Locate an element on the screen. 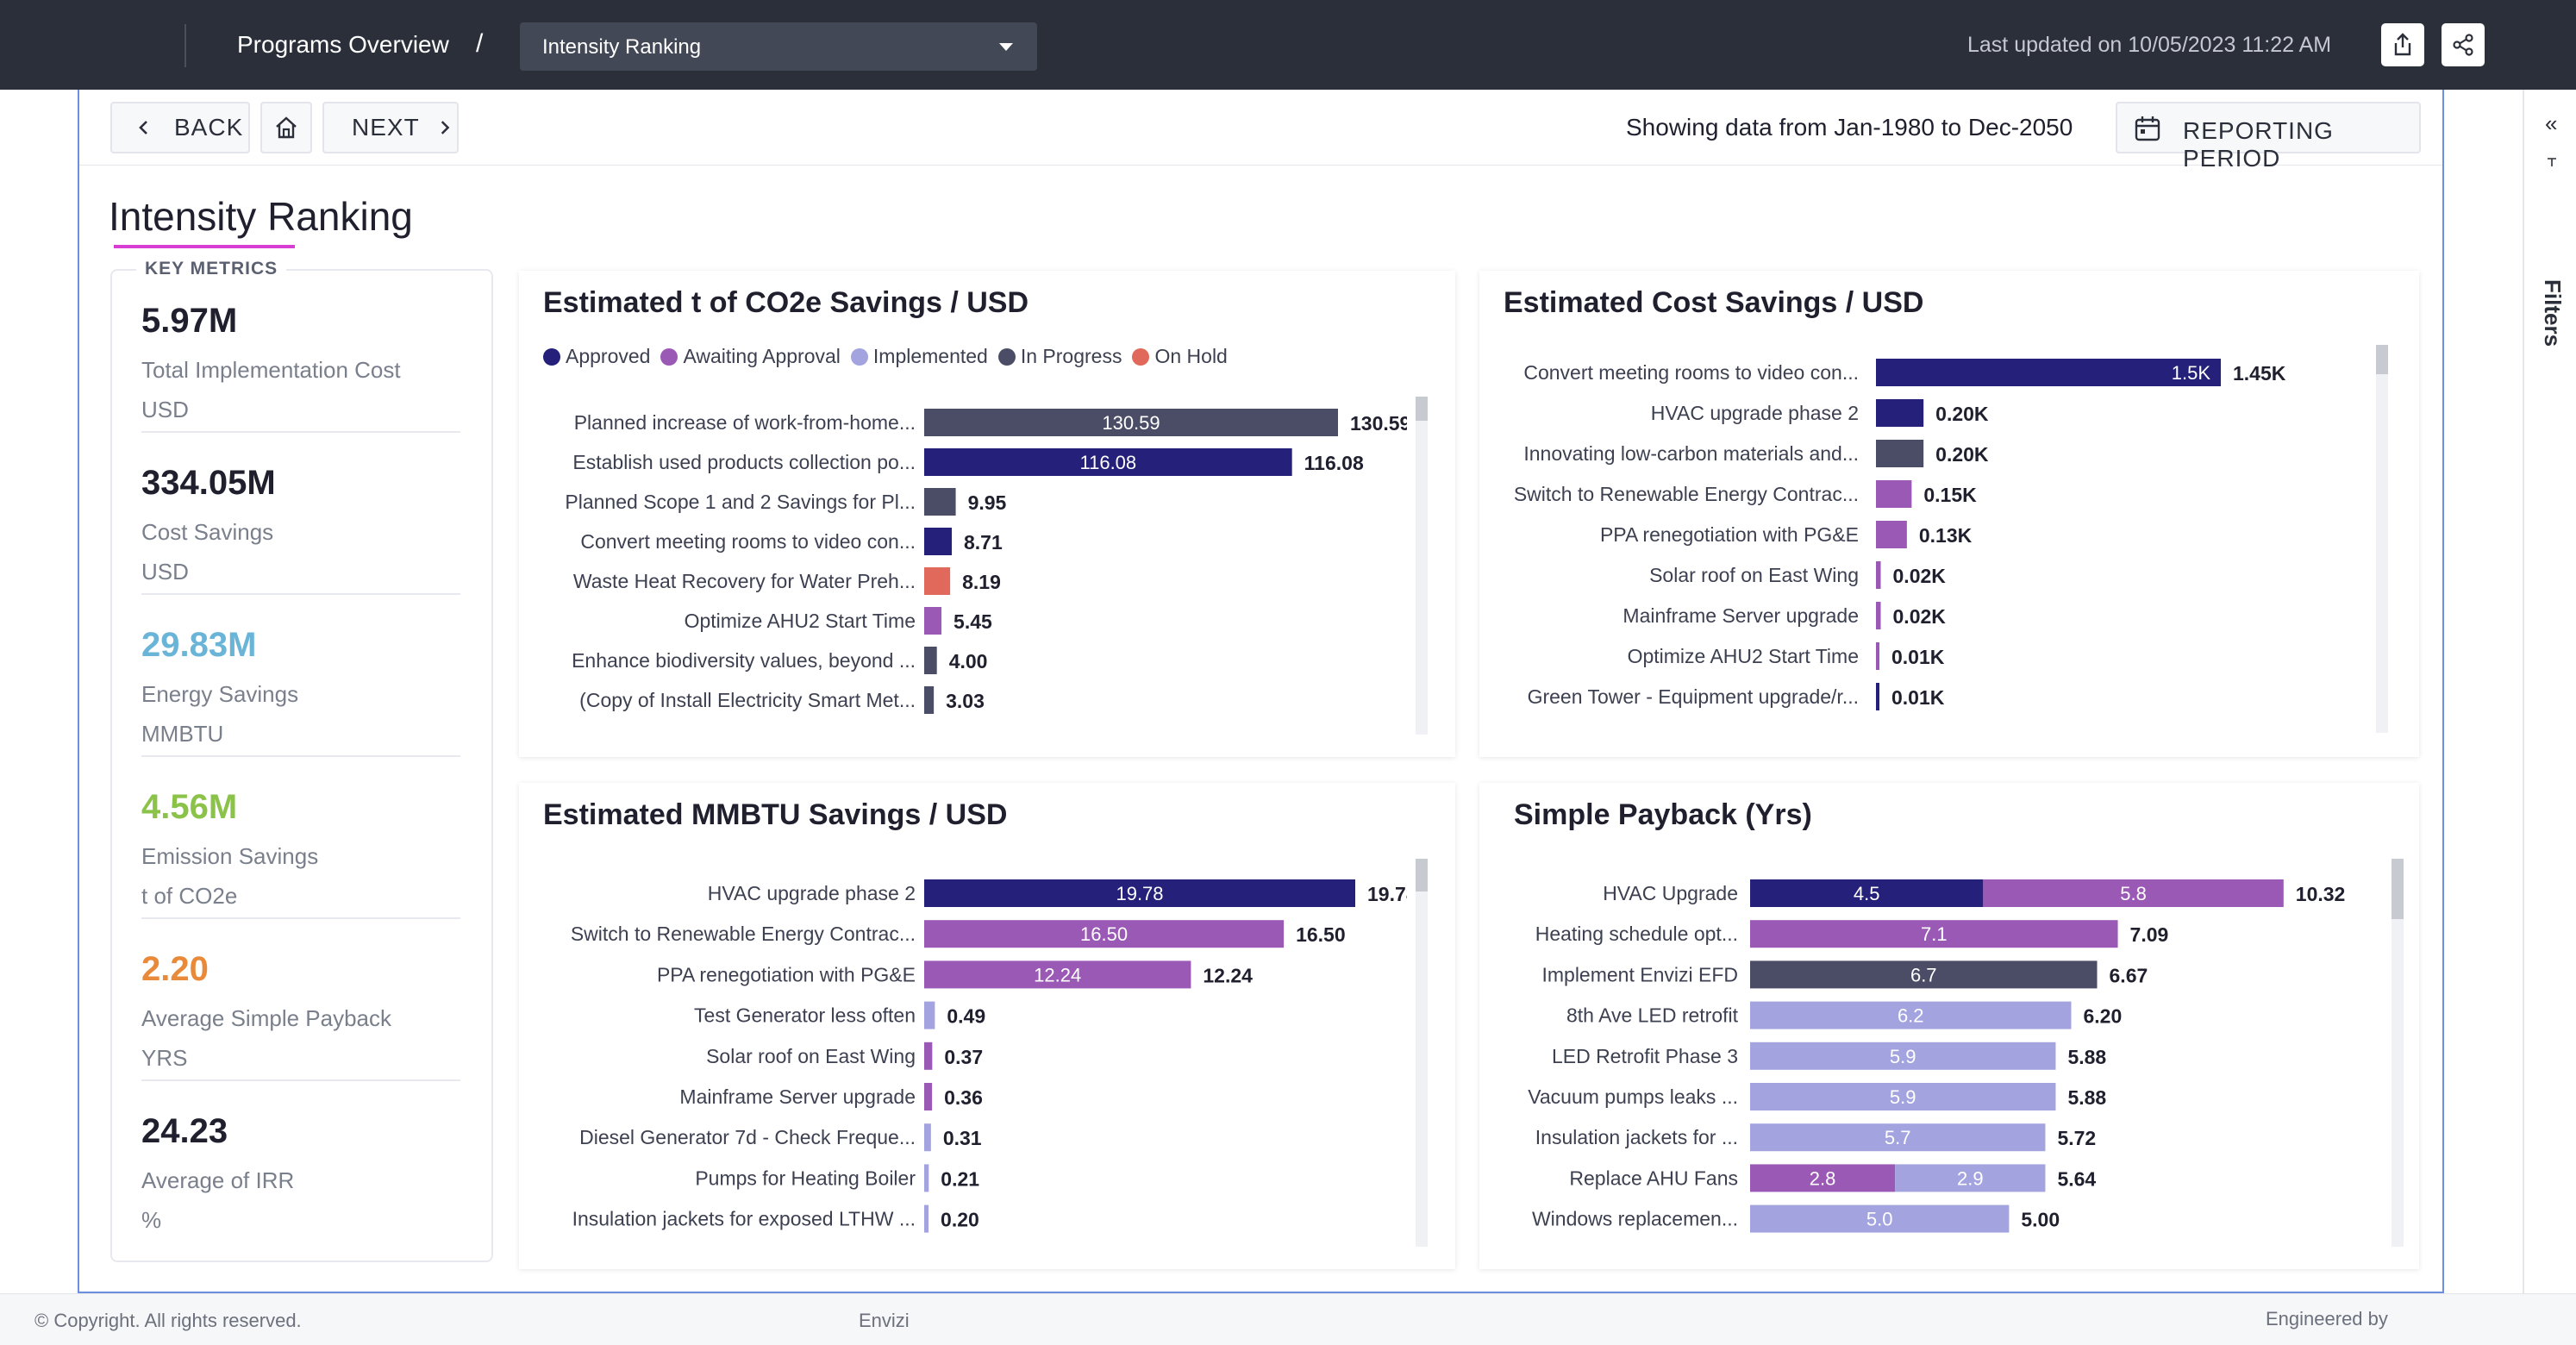  bar-value-label: 5.45 is located at coordinates (973, 621).